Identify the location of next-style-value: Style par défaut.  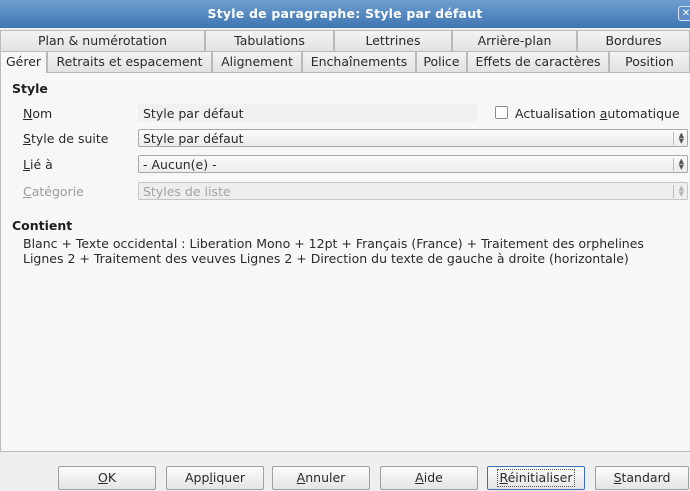
(193, 138).